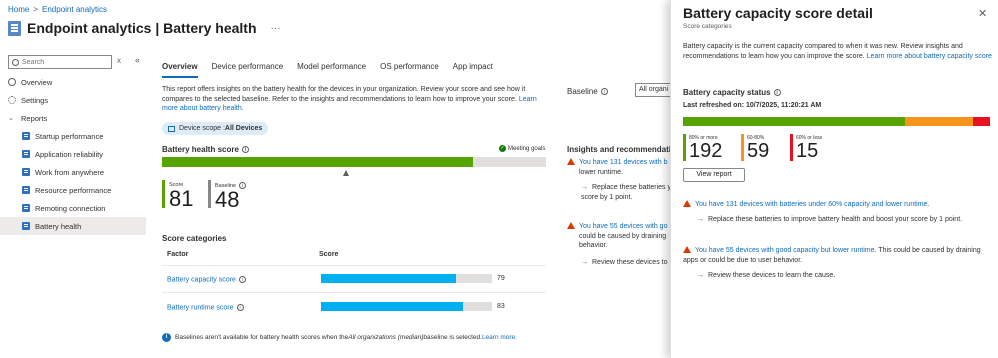 Image resolution: width=998 pixels, height=358 pixels. Describe the element at coordinates (73, 190) in the screenshot. I see `sidebar-item-resource-performance: Resource performance` at that location.